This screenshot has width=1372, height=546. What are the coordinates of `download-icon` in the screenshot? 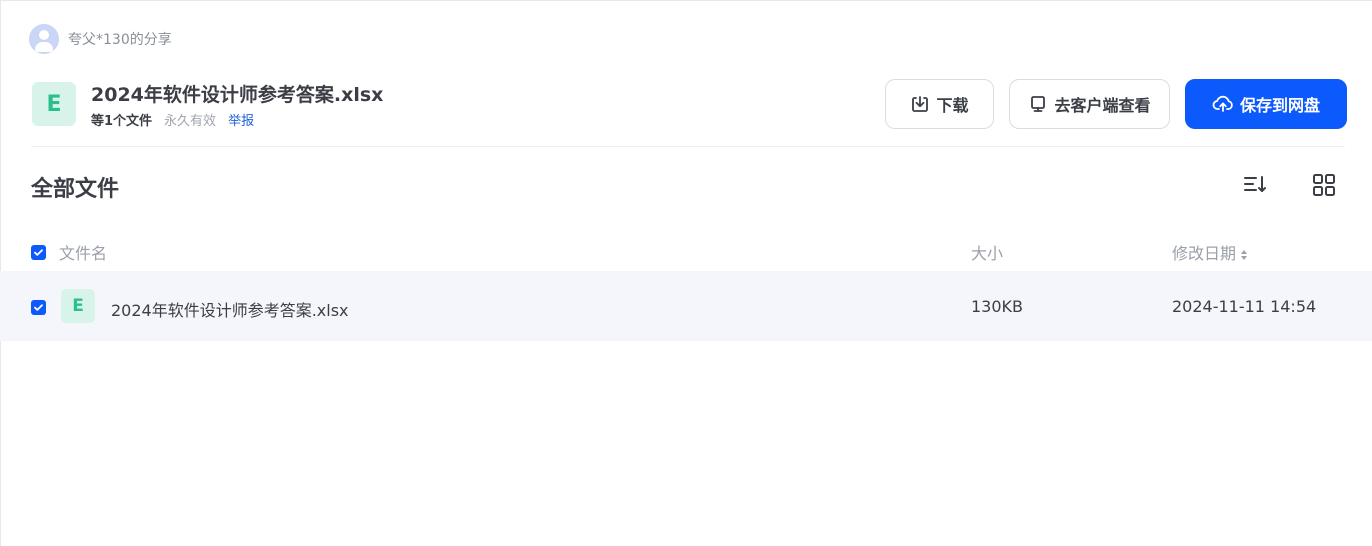 It's located at (920, 104).